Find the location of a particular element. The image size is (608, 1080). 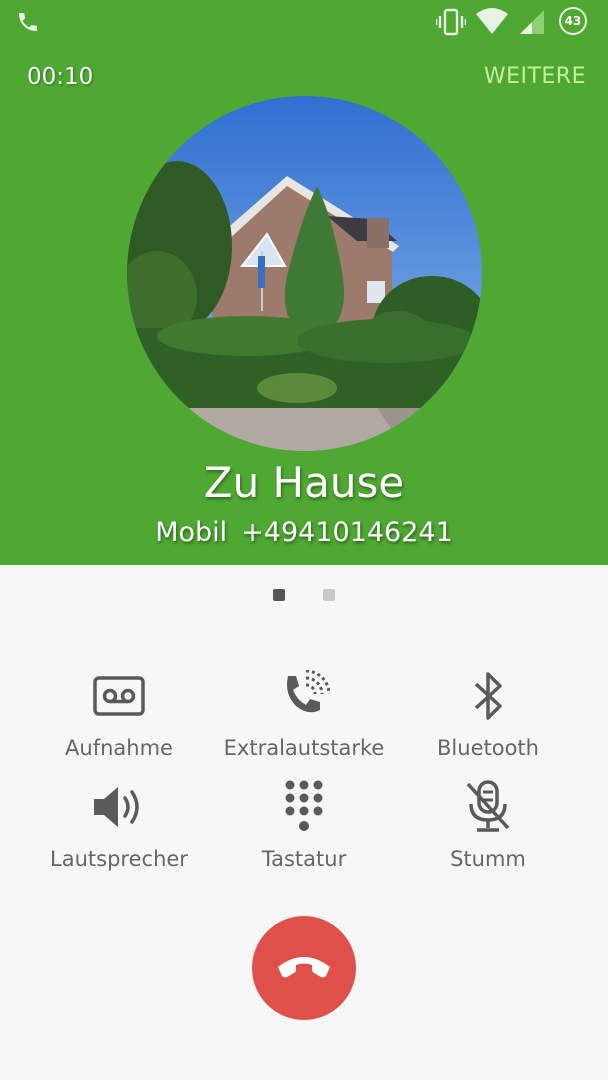

mute-button: Stumm is located at coordinates (488, 825).